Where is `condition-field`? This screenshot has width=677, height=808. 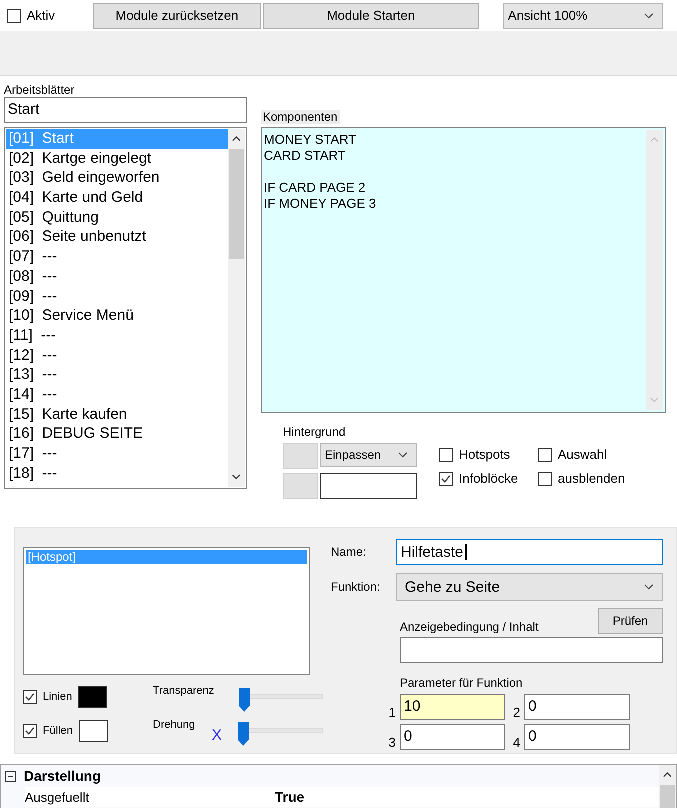
condition-field is located at coordinates (531, 650).